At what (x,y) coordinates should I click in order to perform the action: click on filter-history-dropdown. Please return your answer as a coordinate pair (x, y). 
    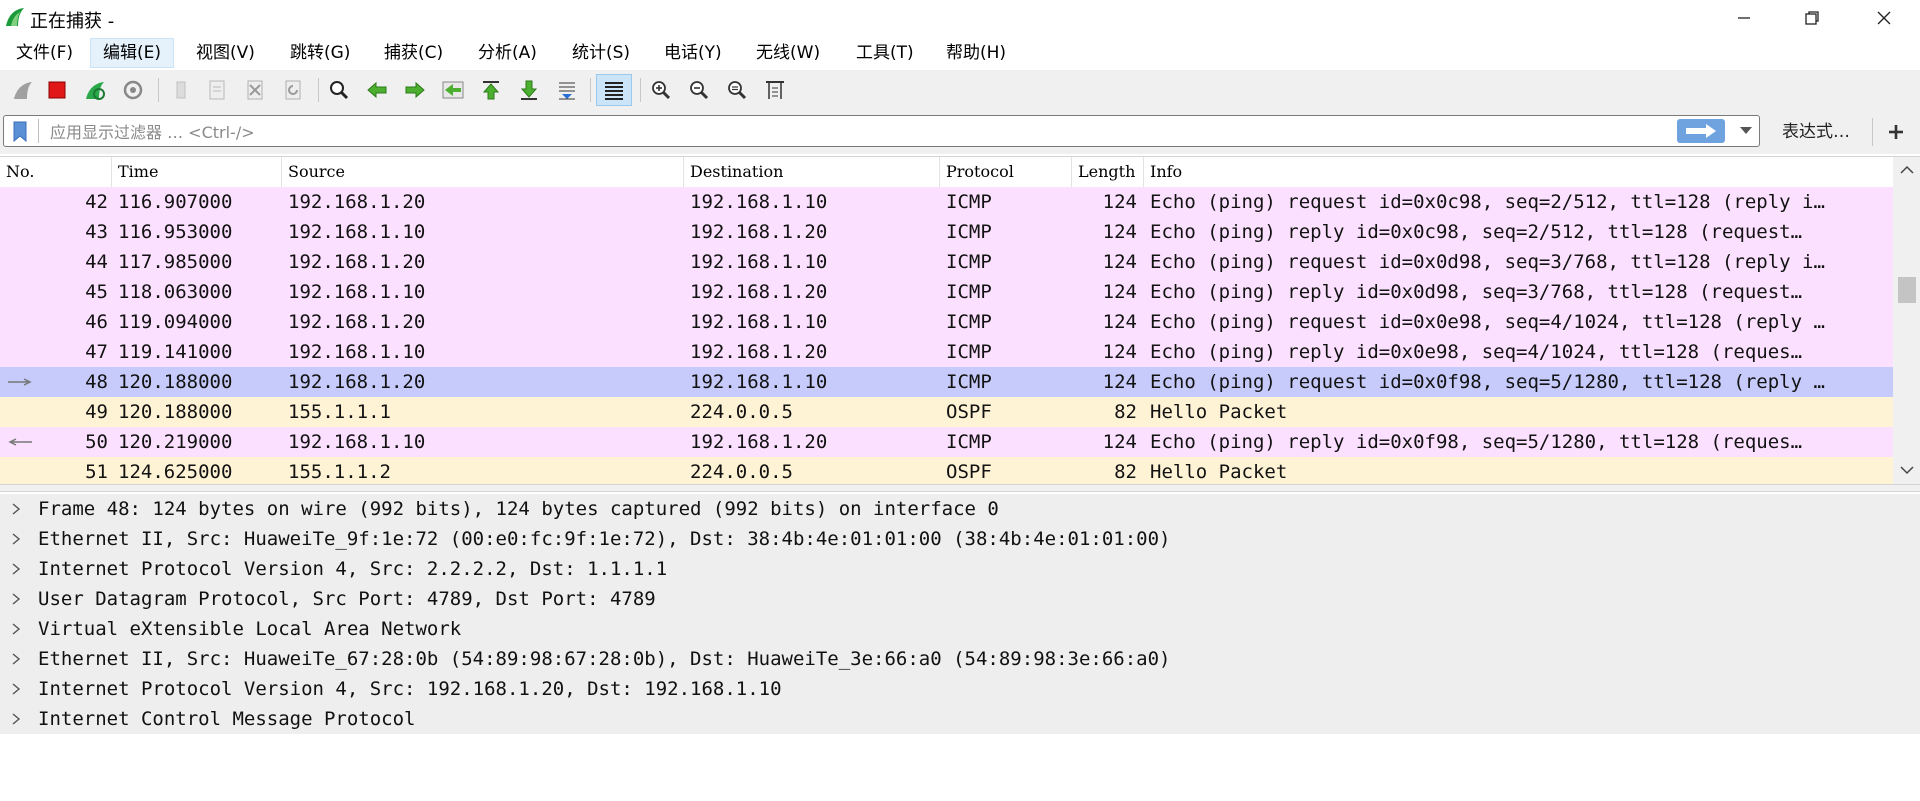
    Looking at the image, I should click on (1746, 131).